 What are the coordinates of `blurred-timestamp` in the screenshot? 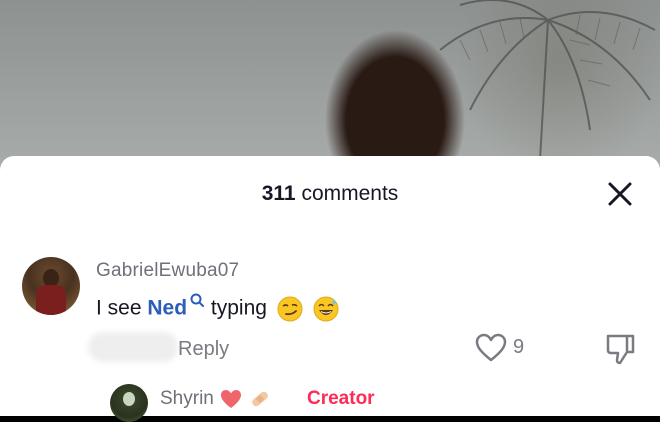 It's located at (133, 347).